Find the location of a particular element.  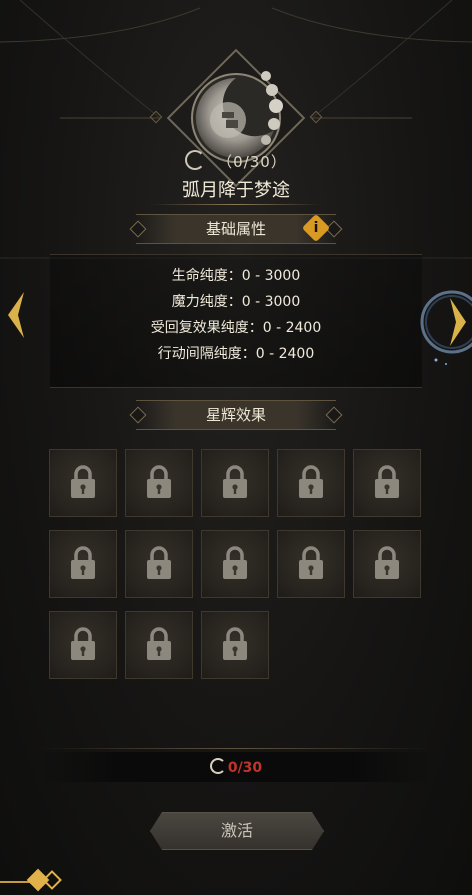

cost-divider is located at coordinates (236, 748).